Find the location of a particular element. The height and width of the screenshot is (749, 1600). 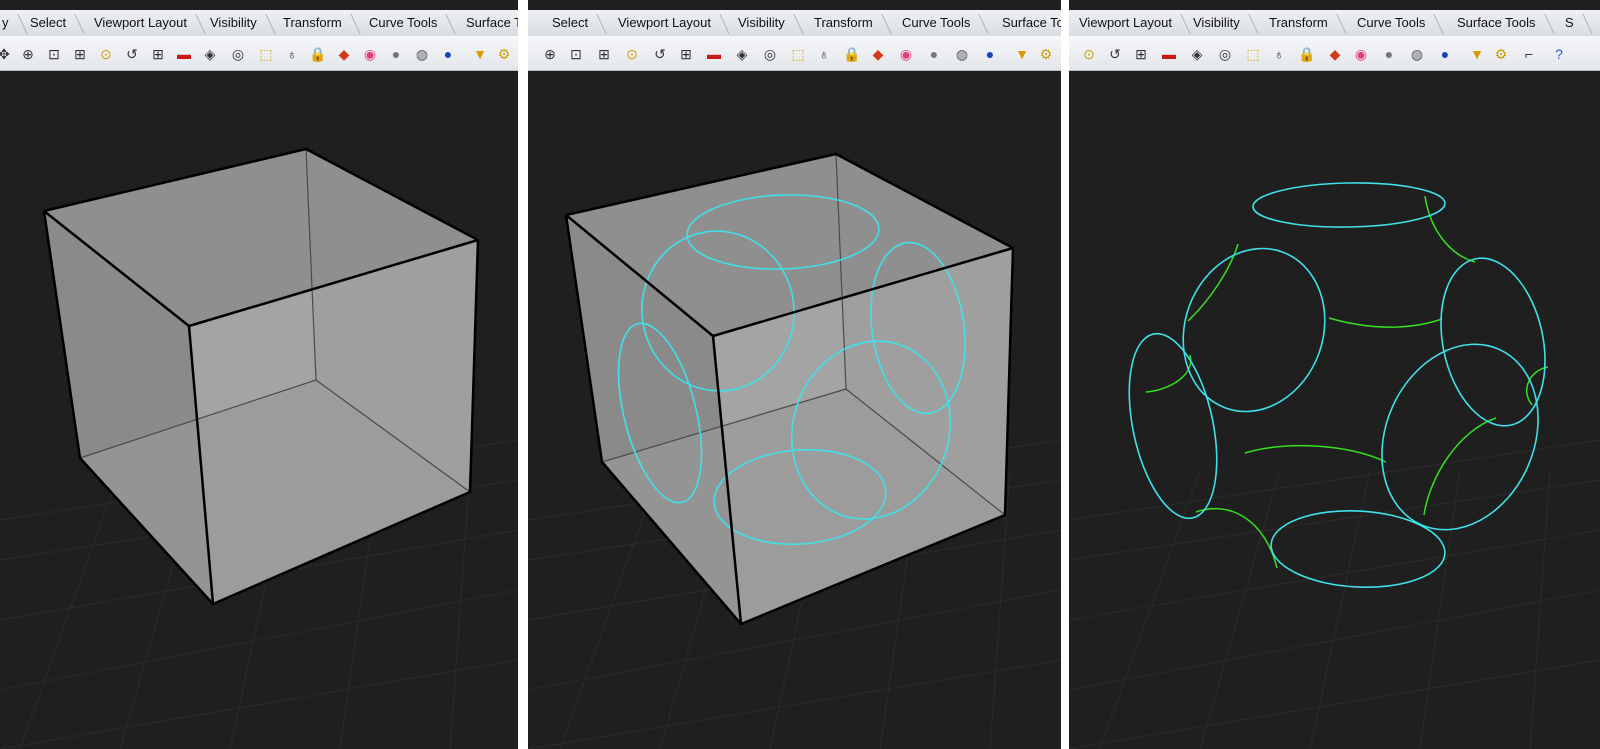

circle-top is located at coordinates (1349, 205).